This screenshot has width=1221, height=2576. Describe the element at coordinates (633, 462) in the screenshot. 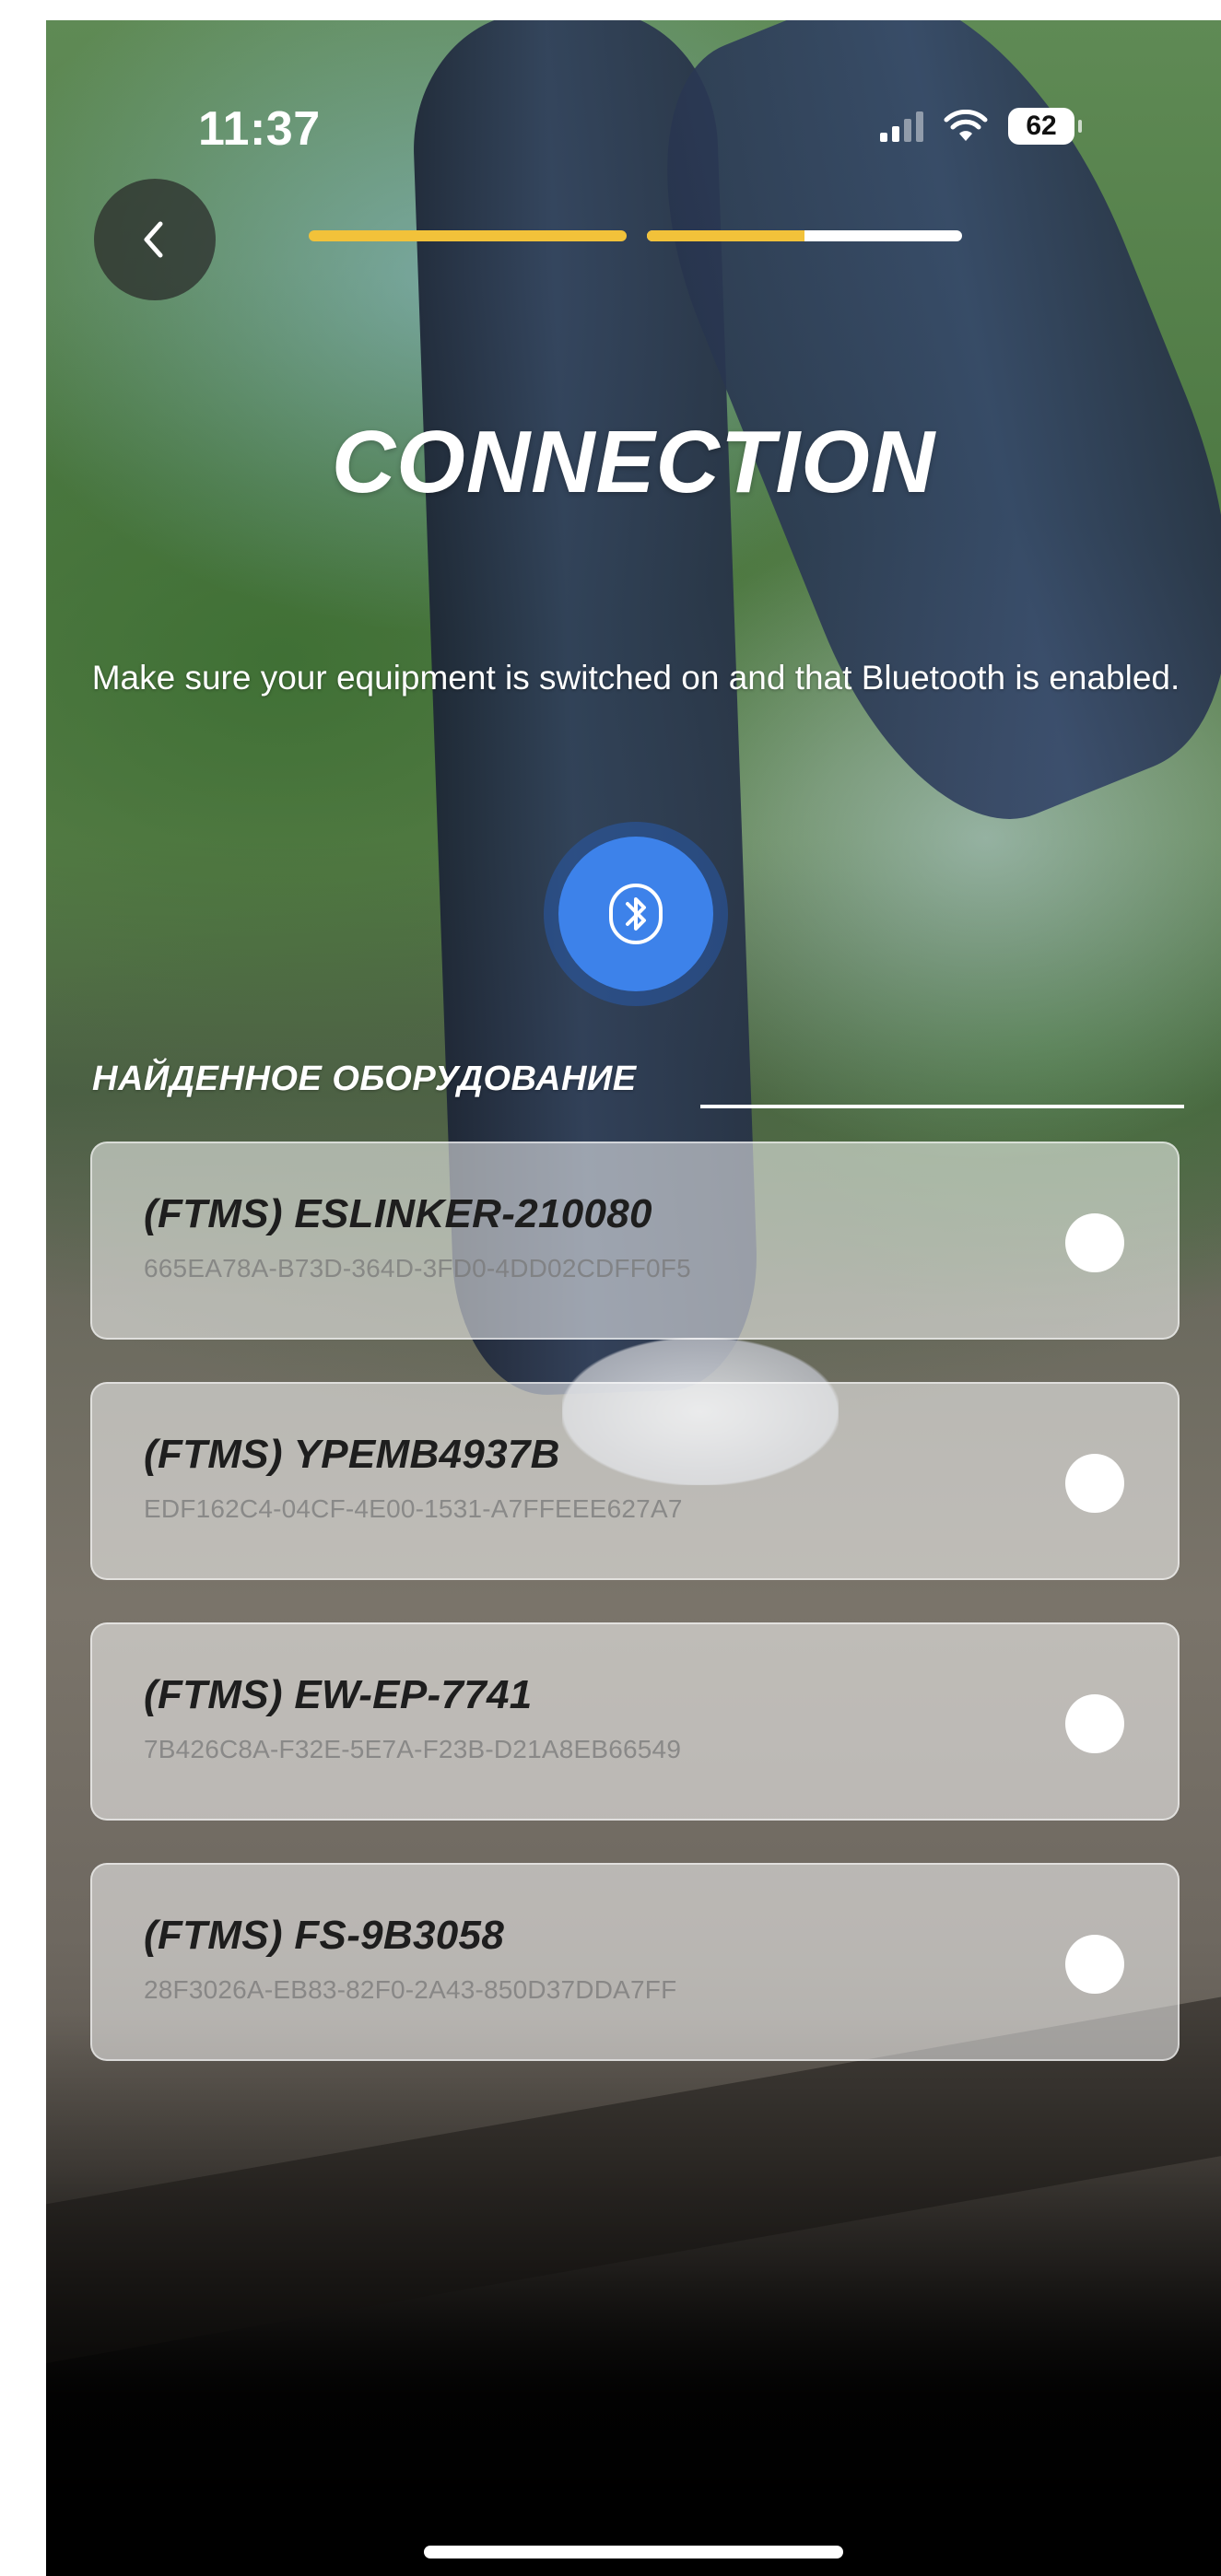

I see `page-title: CONNECTION` at that location.